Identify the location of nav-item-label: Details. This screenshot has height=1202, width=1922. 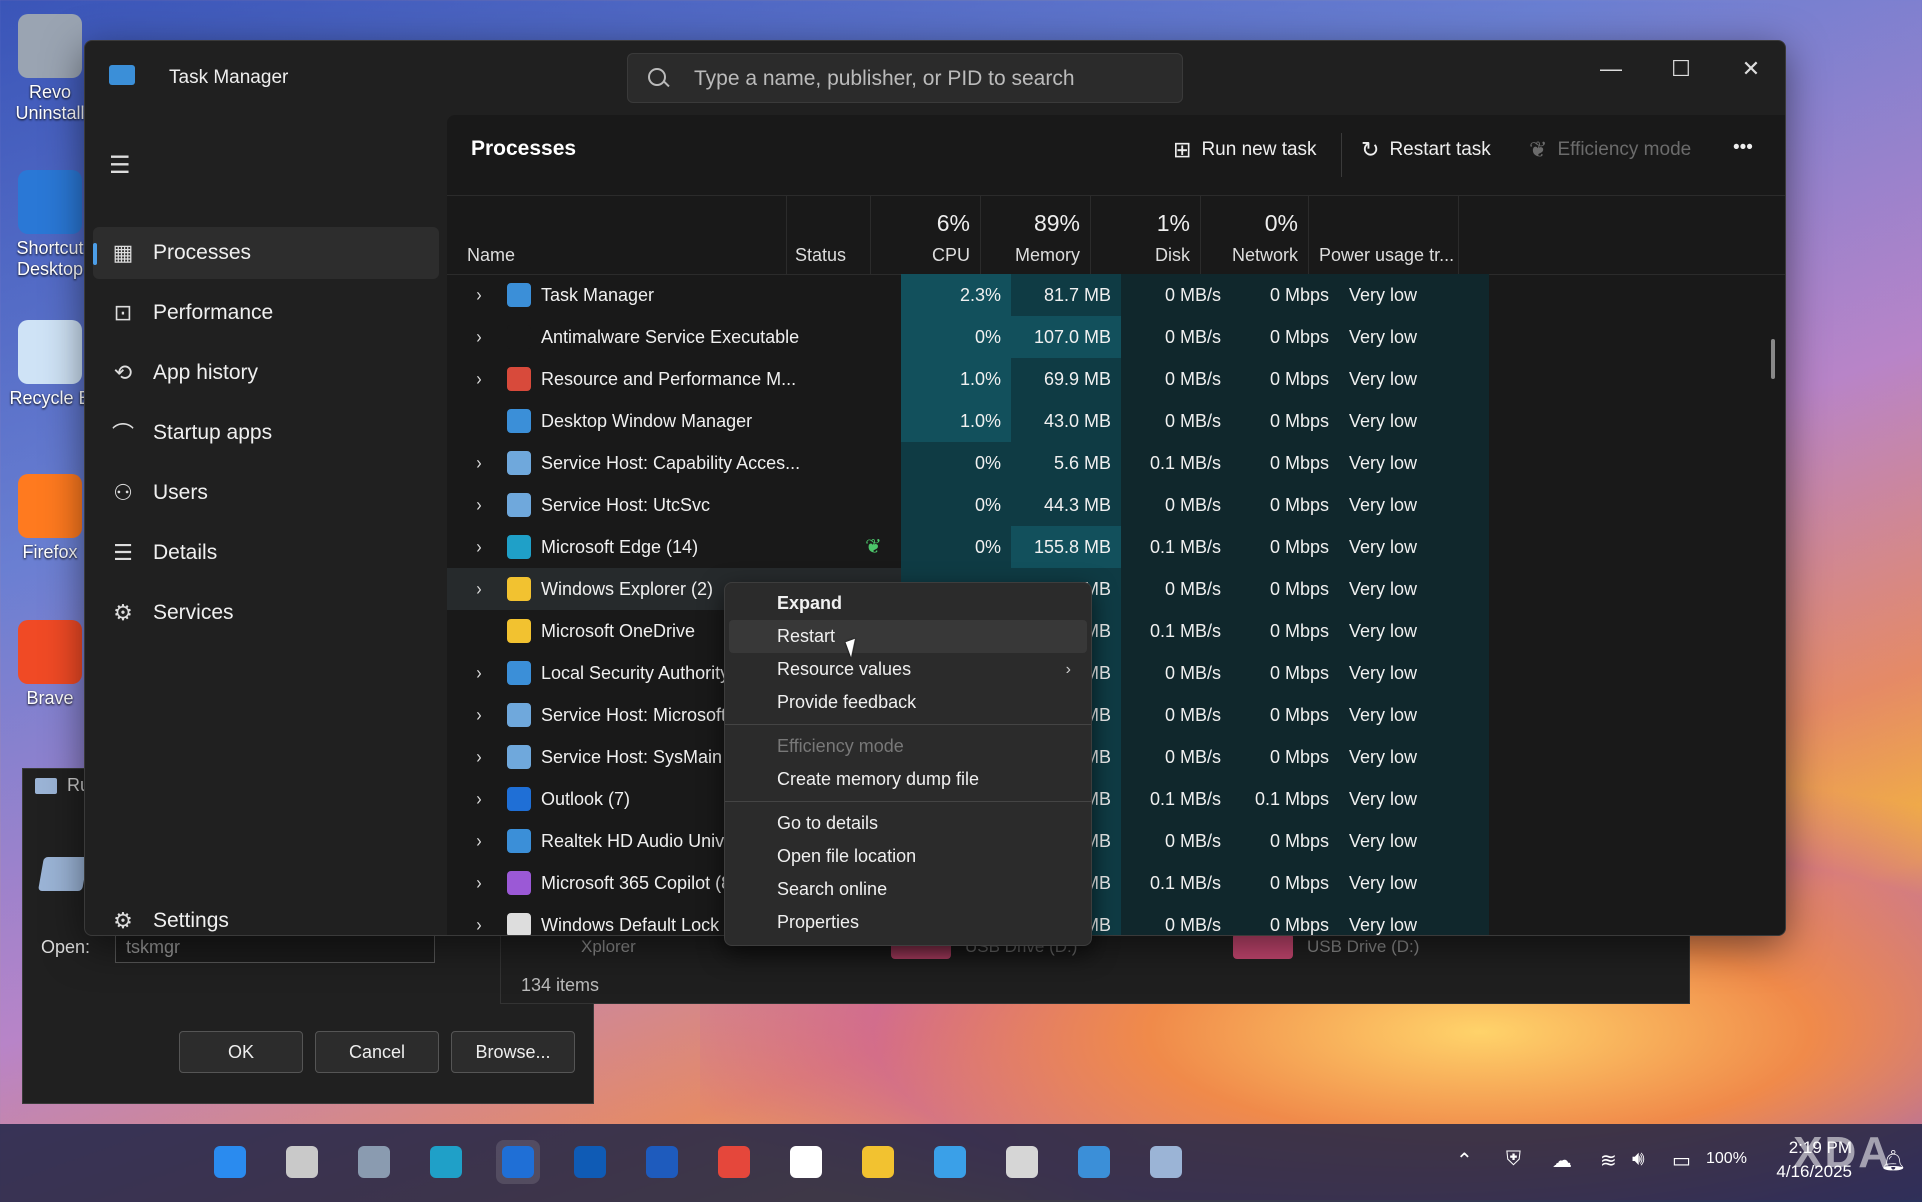
(185, 552).